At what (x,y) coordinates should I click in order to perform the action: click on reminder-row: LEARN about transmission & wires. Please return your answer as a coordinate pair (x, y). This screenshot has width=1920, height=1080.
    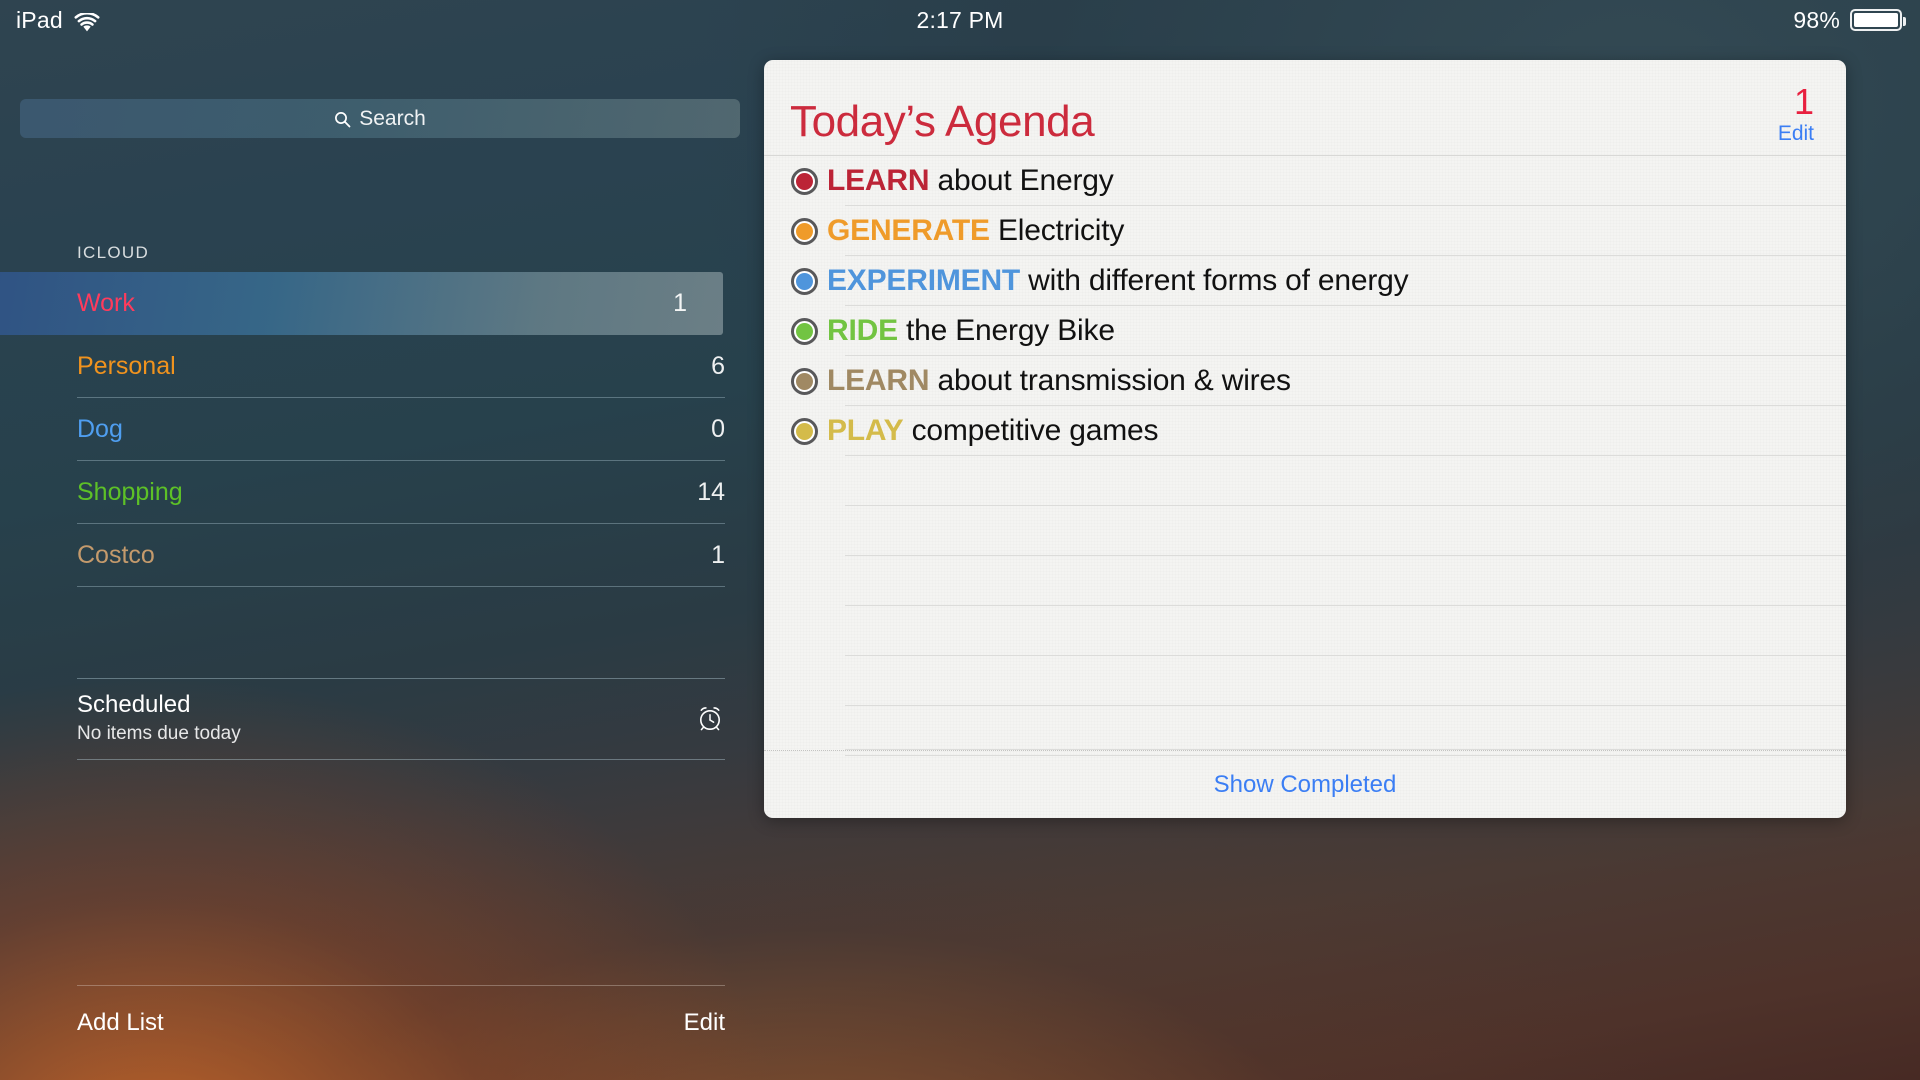
    Looking at the image, I should click on (1305, 381).